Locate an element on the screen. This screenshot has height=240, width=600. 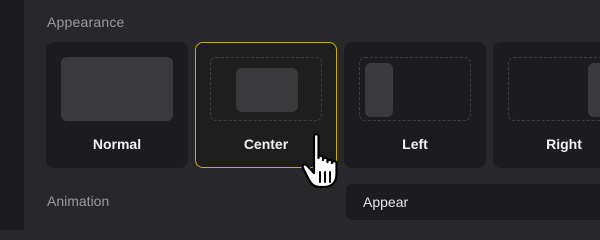
appearance-option-label: Right is located at coordinates (564, 144).